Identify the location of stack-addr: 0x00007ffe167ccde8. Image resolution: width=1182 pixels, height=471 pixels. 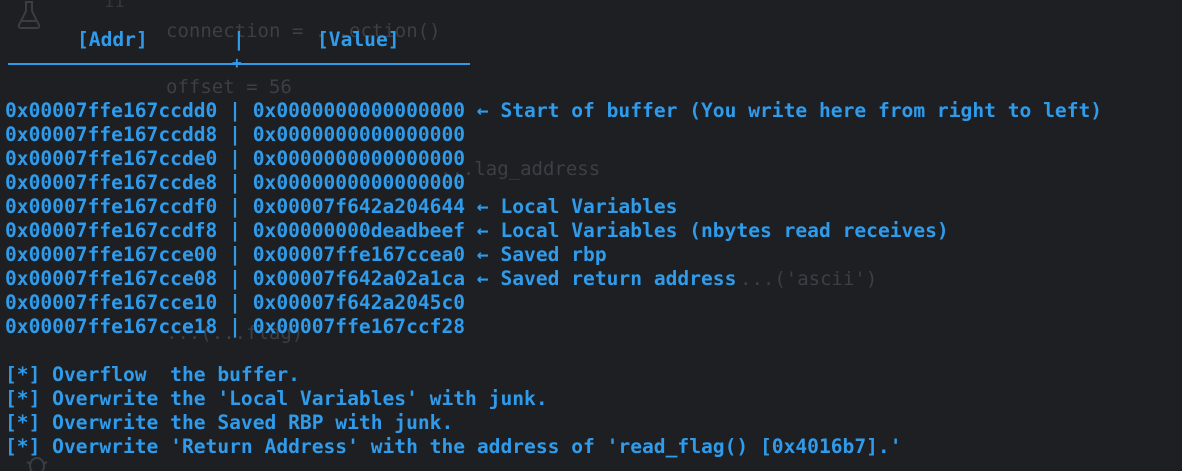
(111, 182).